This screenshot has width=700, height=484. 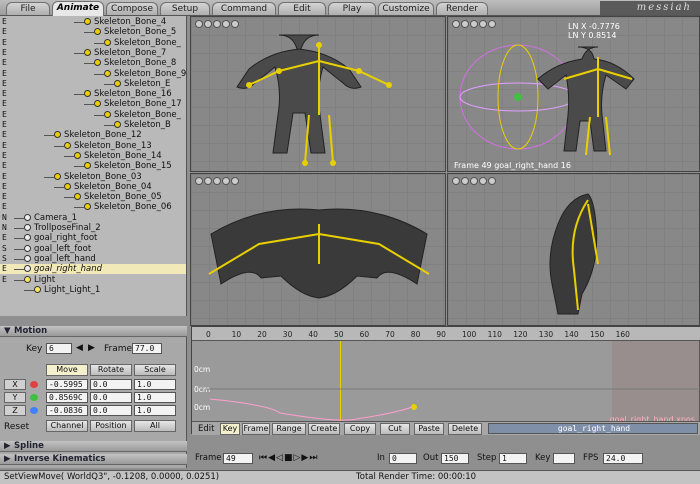 I want to click on current-item-field: goal_right_hand, so click(x=593, y=428).